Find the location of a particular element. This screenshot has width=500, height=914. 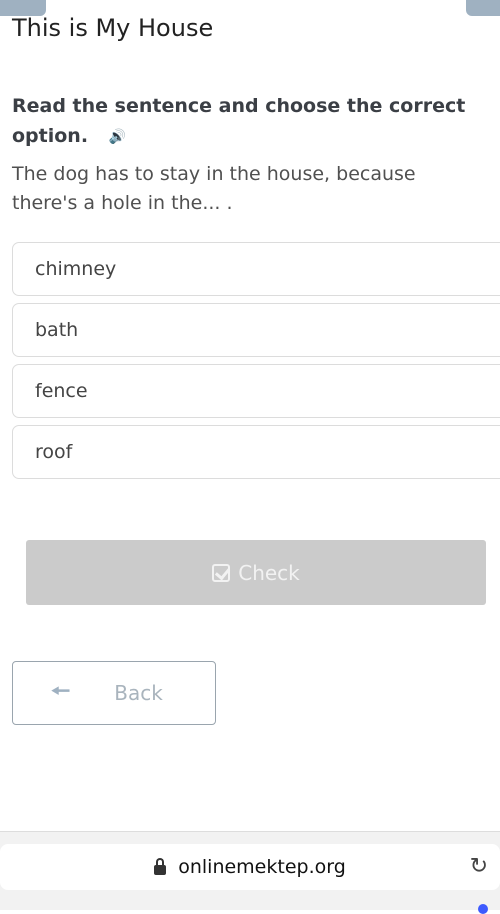

option-label: fence is located at coordinates (61, 391).